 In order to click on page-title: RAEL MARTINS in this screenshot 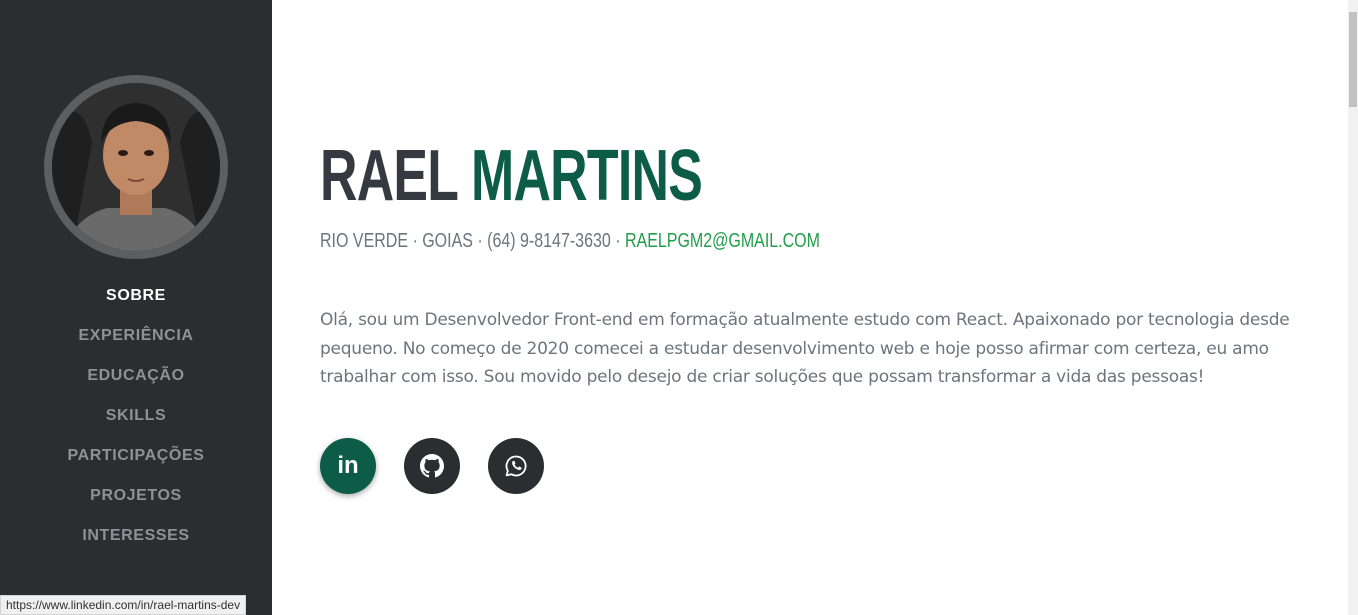, I will do `click(511, 176)`.